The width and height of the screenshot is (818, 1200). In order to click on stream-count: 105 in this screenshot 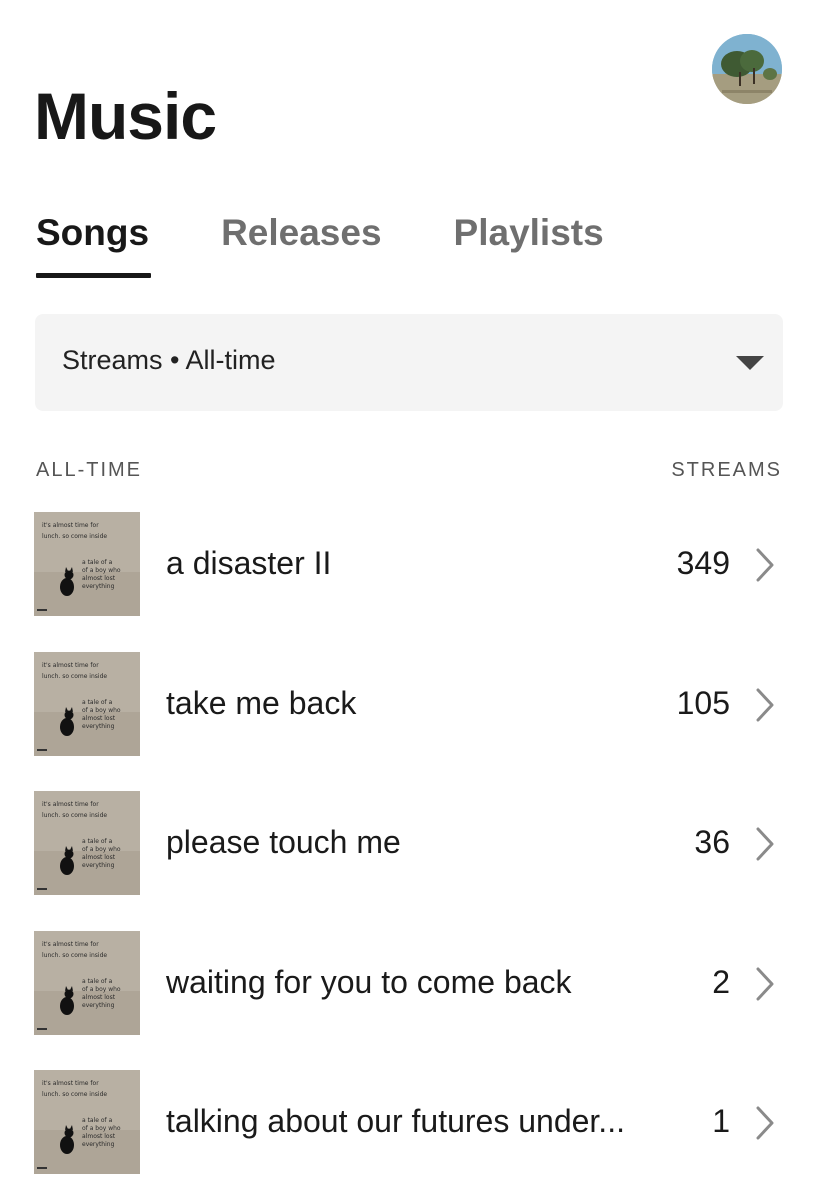, I will do `click(703, 702)`.